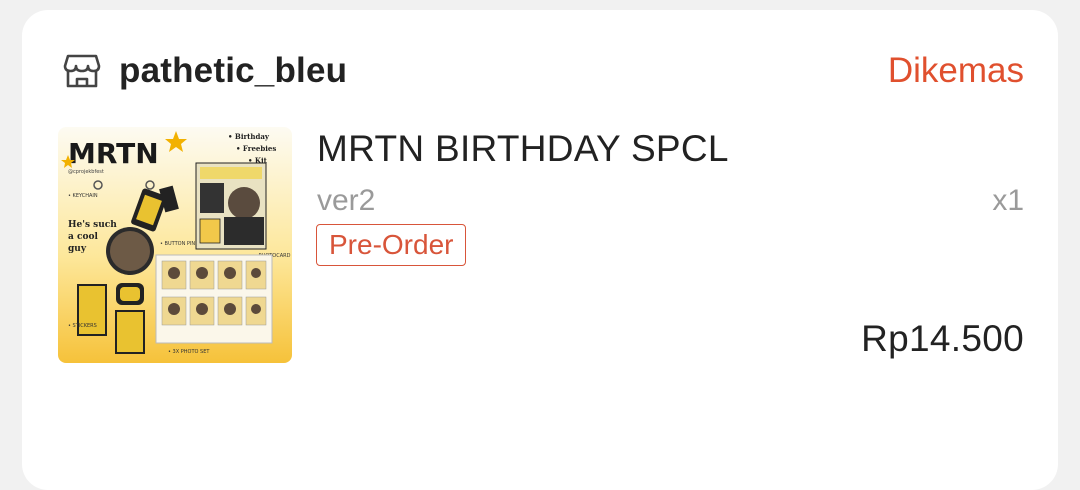  What do you see at coordinates (1008, 200) in the screenshot?
I see `product-quantity: x1` at bounding box center [1008, 200].